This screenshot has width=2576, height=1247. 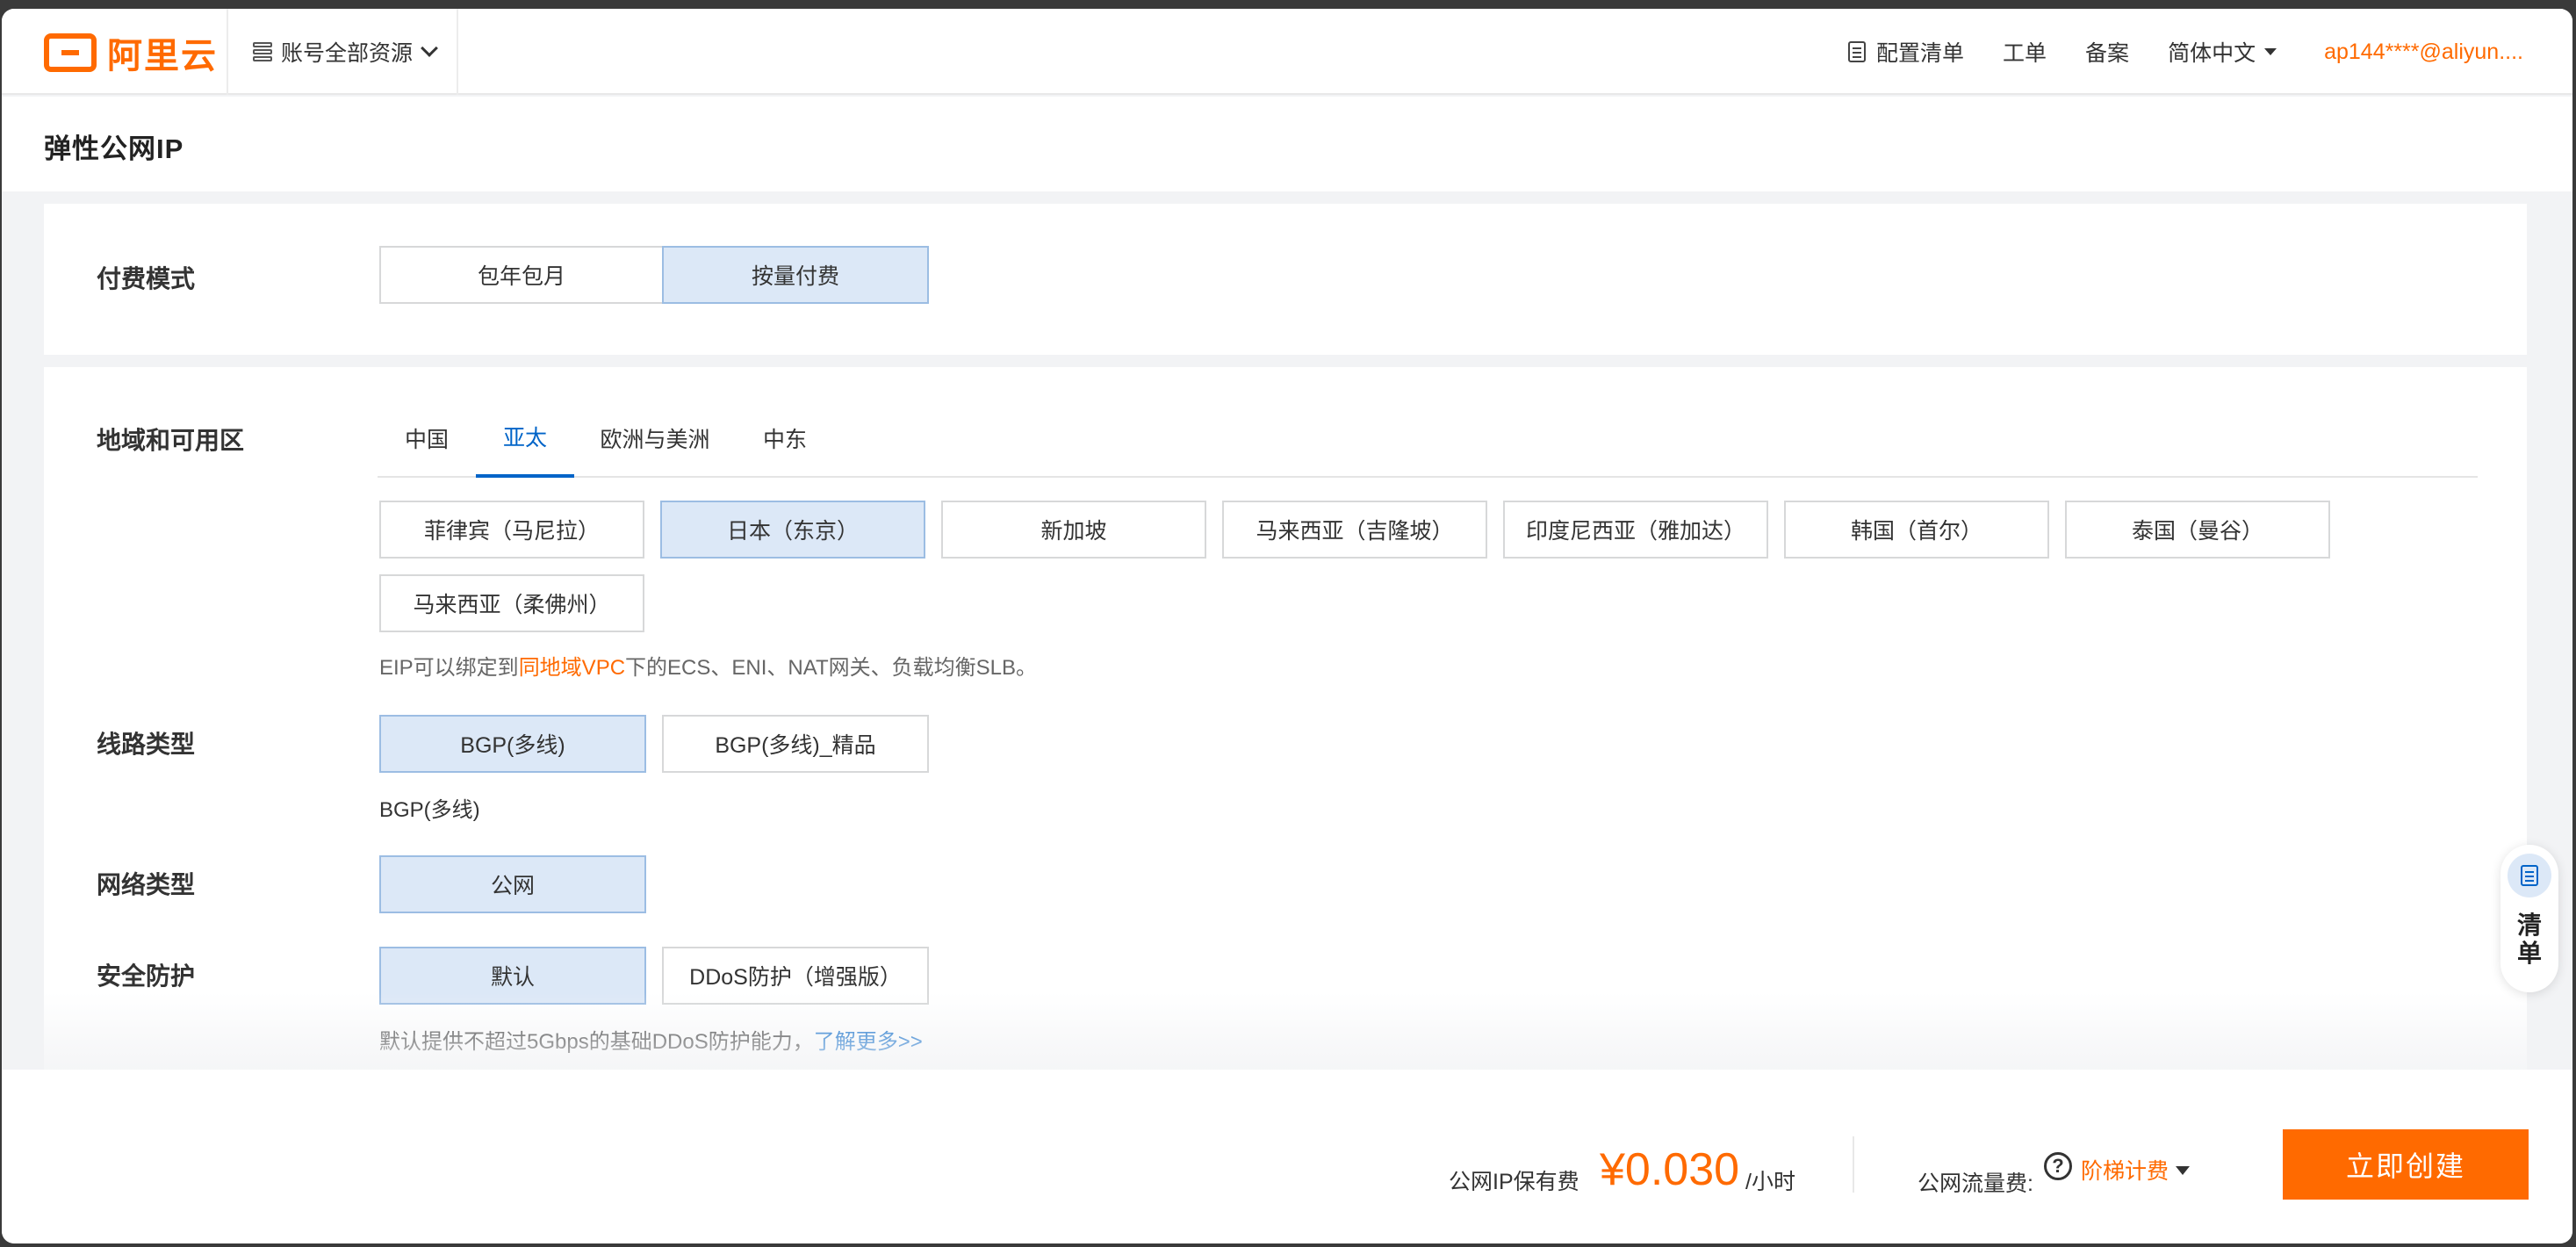 I want to click on price-footer: 公网IP保有费 ¥0.030 /小时 公网流量费: ? 阶梯计费 立即创建, so click(x=1287, y=1157).